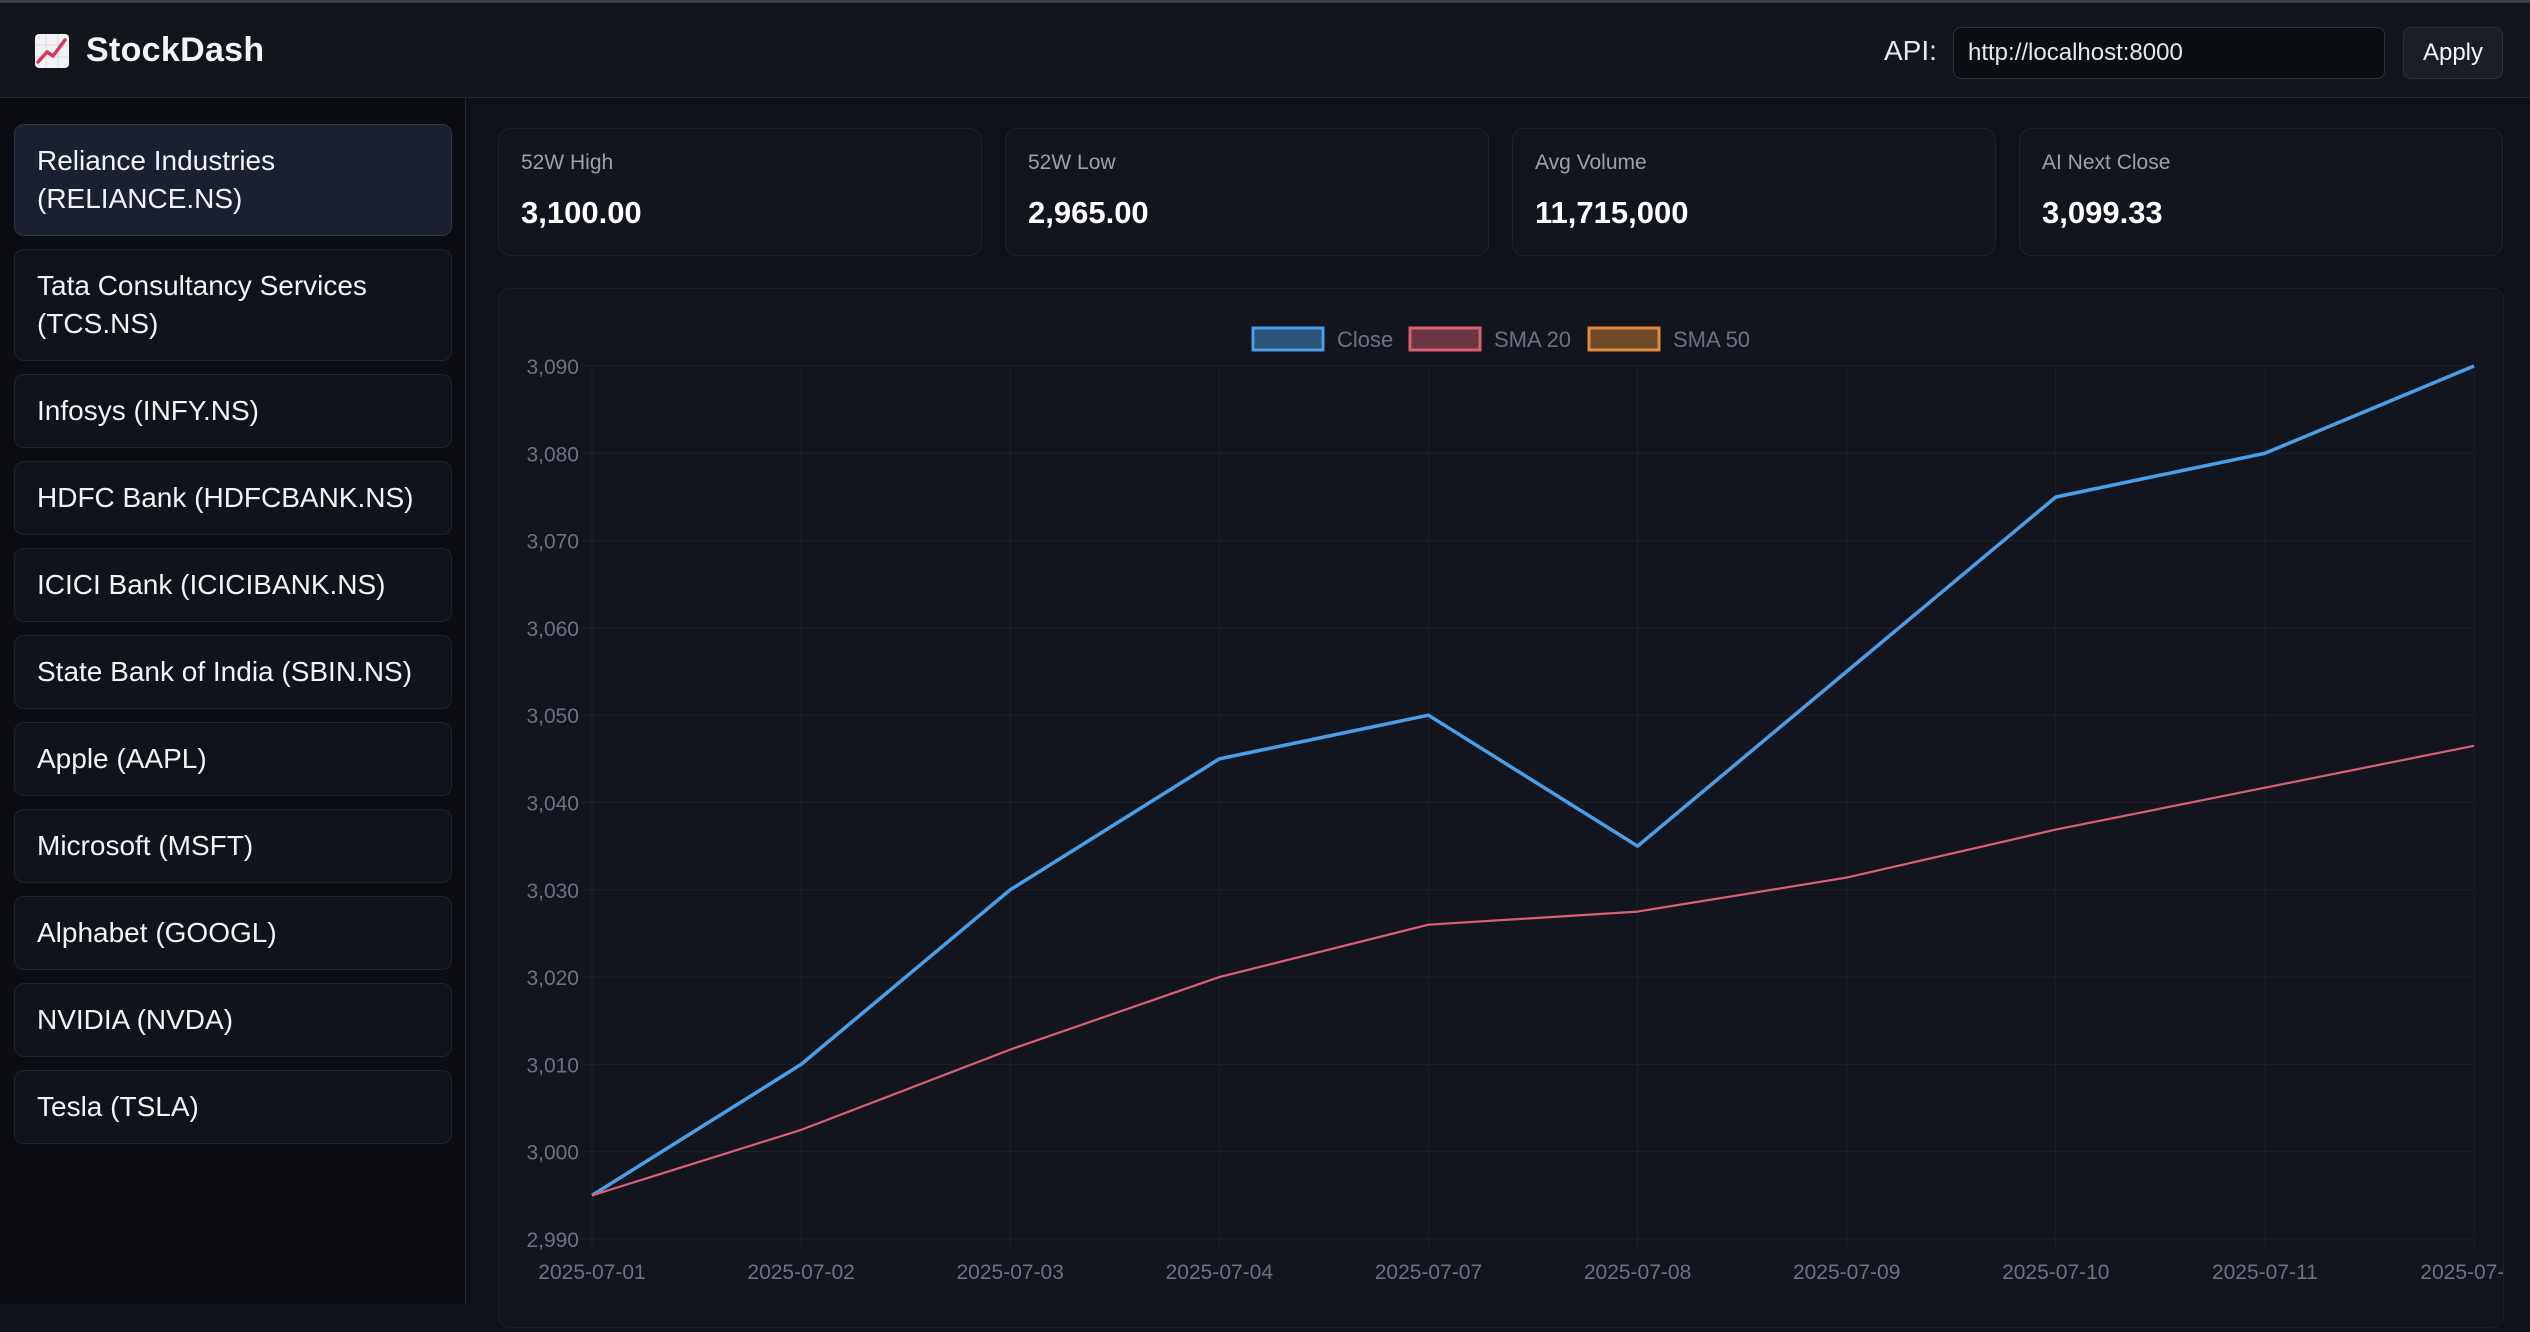 The height and width of the screenshot is (1332, 2530). What do you see at coordinates (552, 978) in the screenshot?
I see `y-tick-label: 3,020` at bounding box center [552, 978].